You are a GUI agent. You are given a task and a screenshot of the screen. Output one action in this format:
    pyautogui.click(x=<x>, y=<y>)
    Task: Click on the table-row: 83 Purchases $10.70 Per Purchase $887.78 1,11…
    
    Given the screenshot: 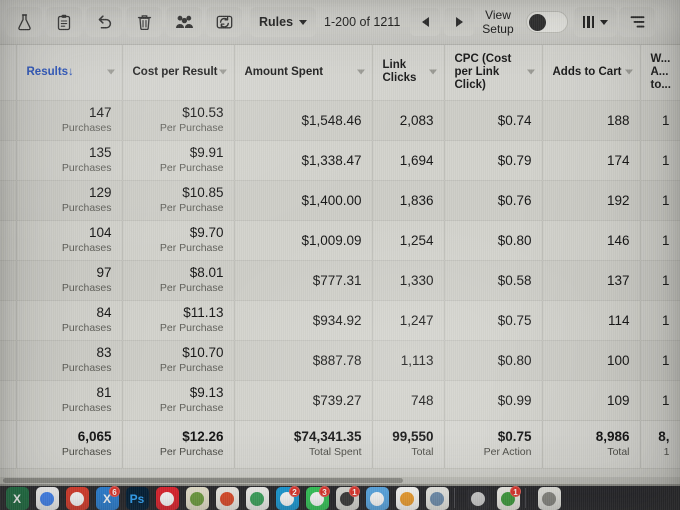 What is the action you would take?
    pyautogui.click(x=340, y=360)
    